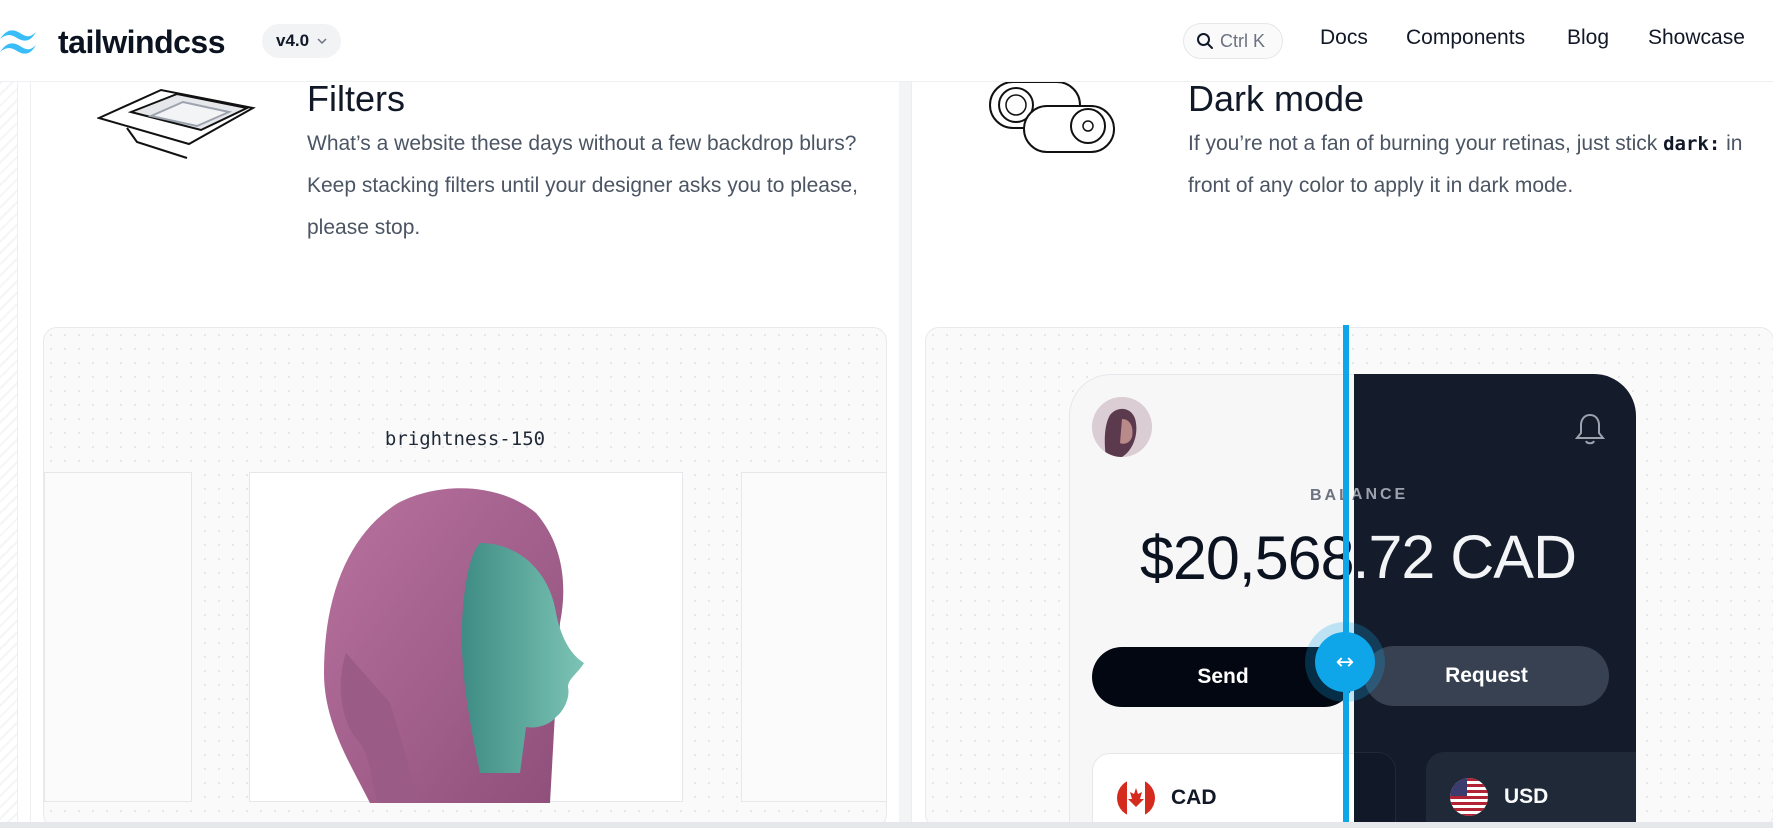 Image resolution: width=1773 pixels, height=828 pixels. I want to click on avatar, so click(1122, 427).